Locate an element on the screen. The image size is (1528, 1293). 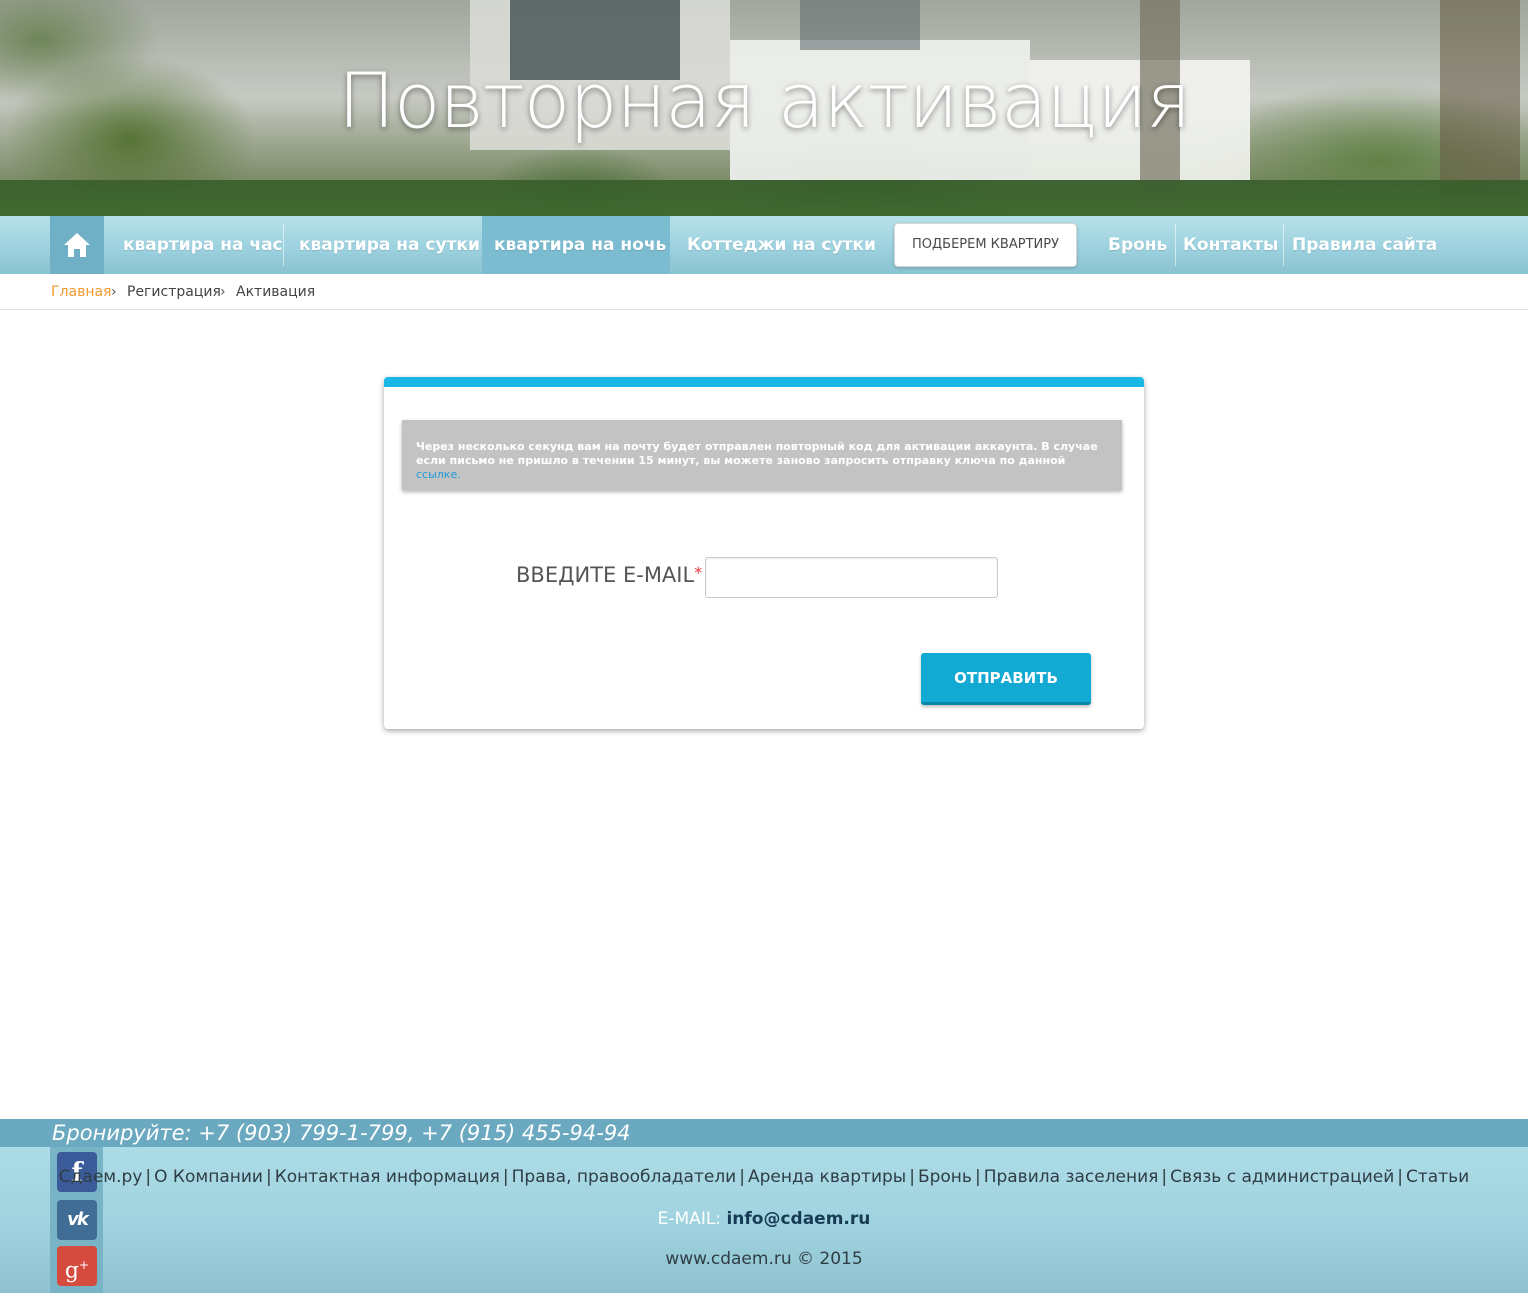
home-icon is located at coordinates (77, 245).